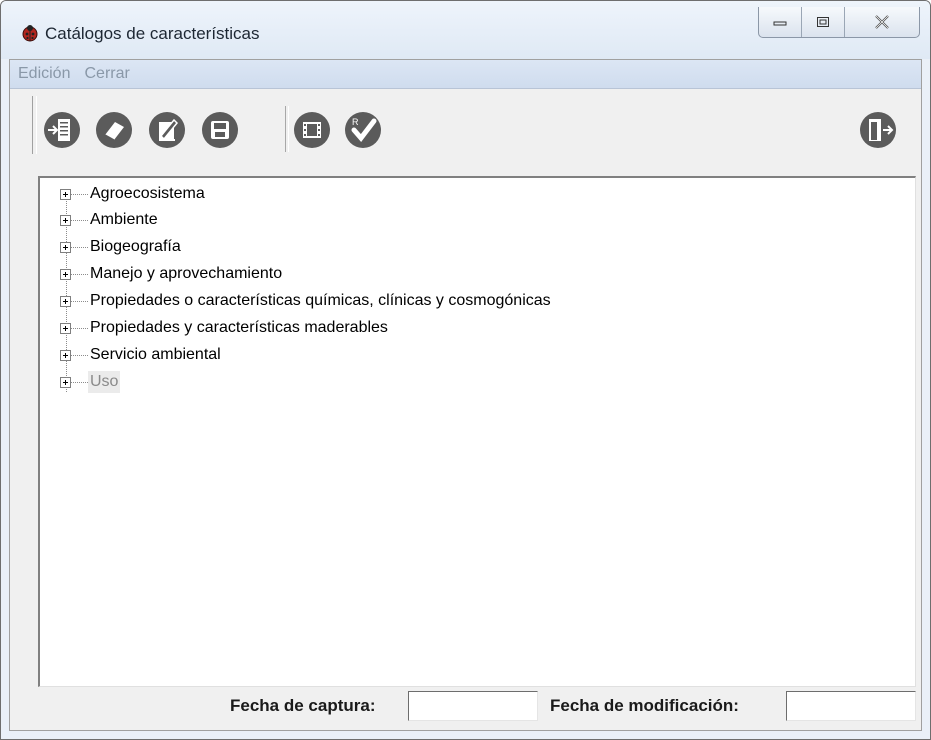 This screenshot has height=740, width=931. I want to click on tree-item-label: Agroecosistema, so click(147, 193).